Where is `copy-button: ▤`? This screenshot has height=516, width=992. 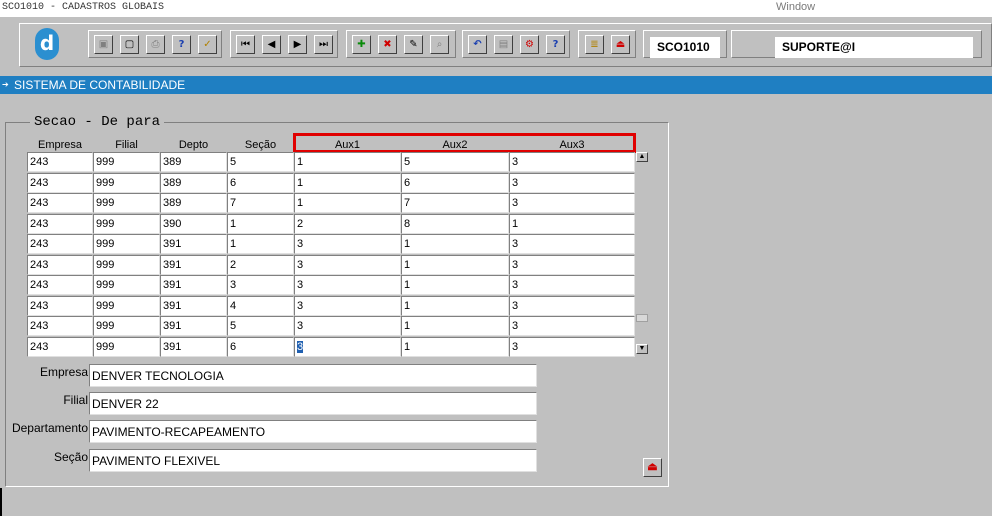 copy-button: ▤ is located at coordinates (503, 44).